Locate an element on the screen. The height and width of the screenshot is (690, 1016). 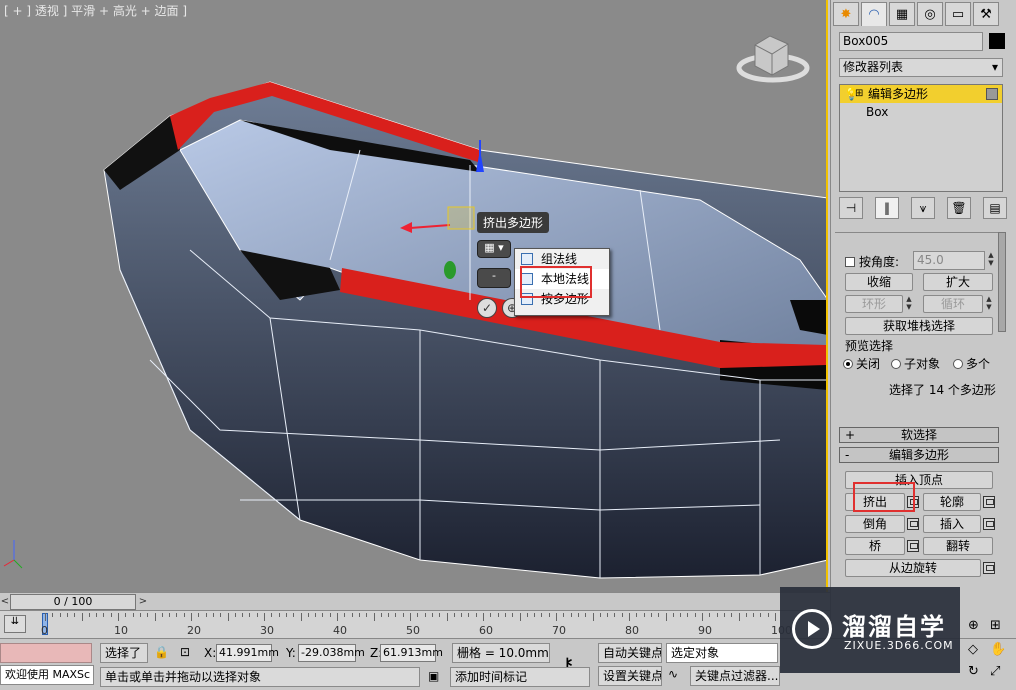
time-slider: 0 / 100 is located at coordinates (73, 602).